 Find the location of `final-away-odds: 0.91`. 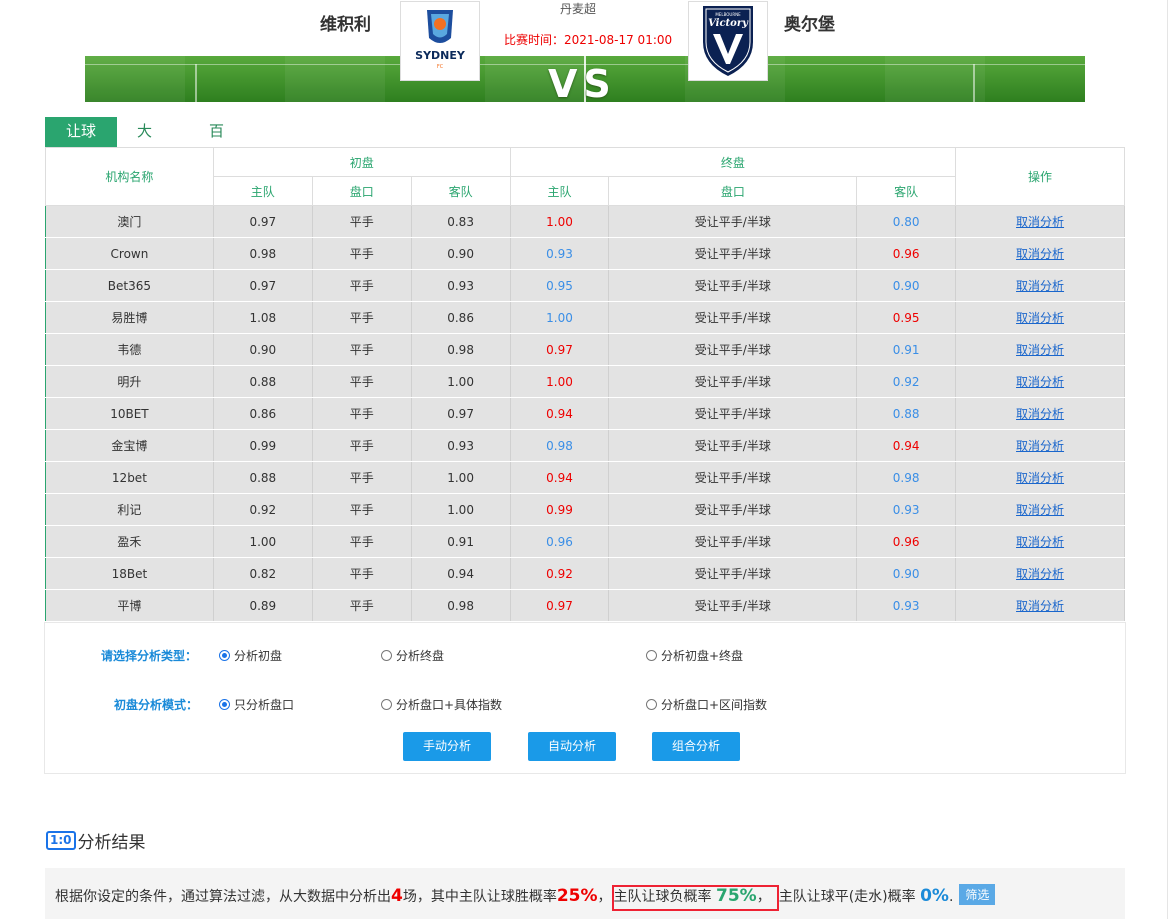

final-away-odds: 0.91 is located at coordinates (906, 349).